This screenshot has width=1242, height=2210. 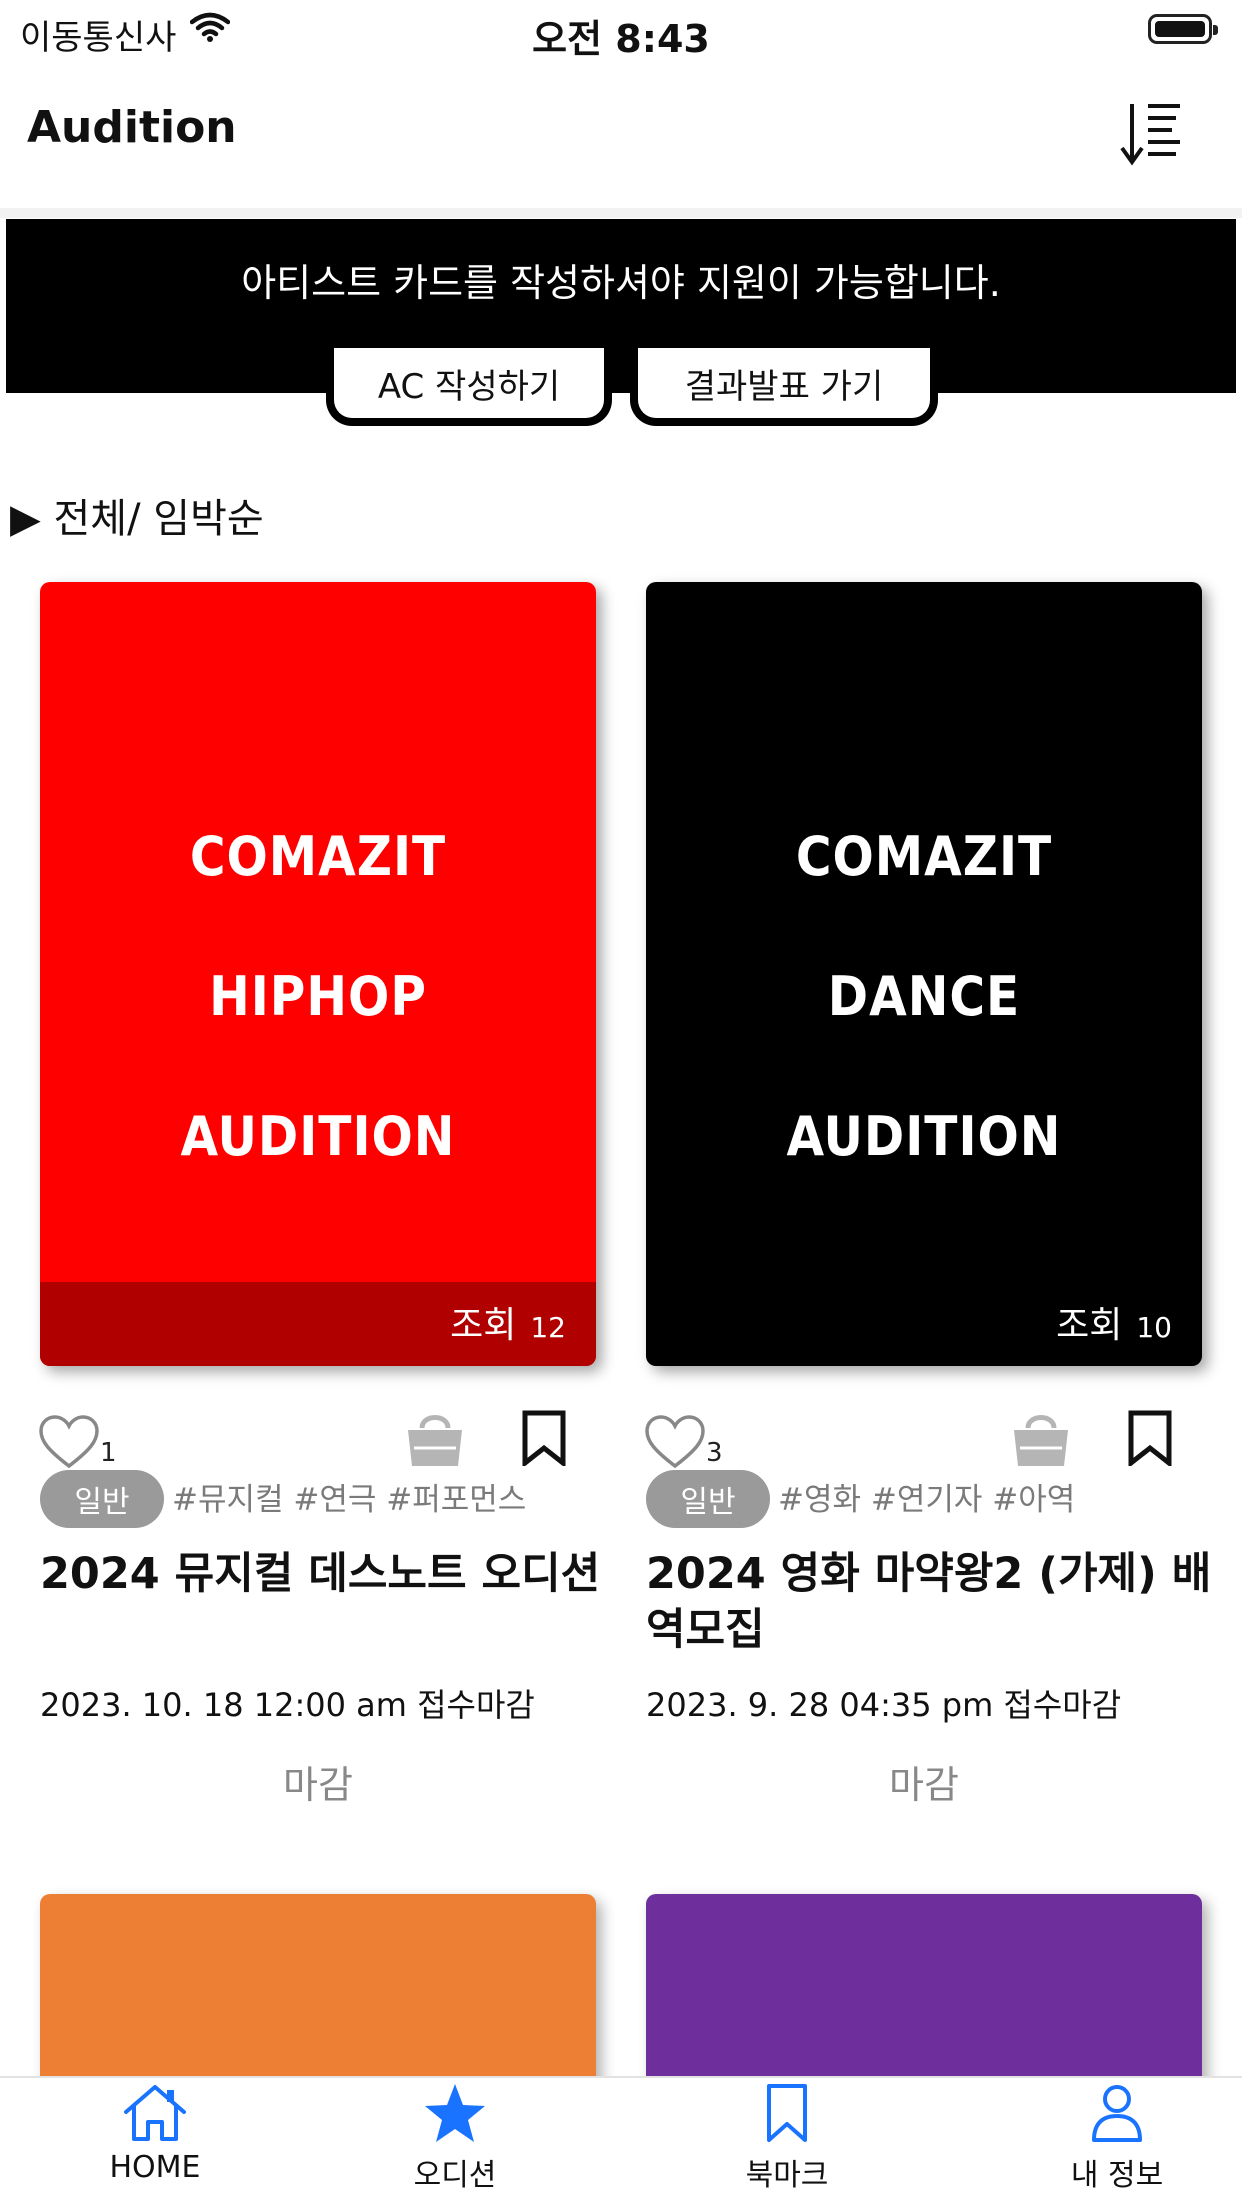 What do you see at coordinates (155, 2113) in the screenshot?
I see `home-icon` at bounding box center [155, 2113].